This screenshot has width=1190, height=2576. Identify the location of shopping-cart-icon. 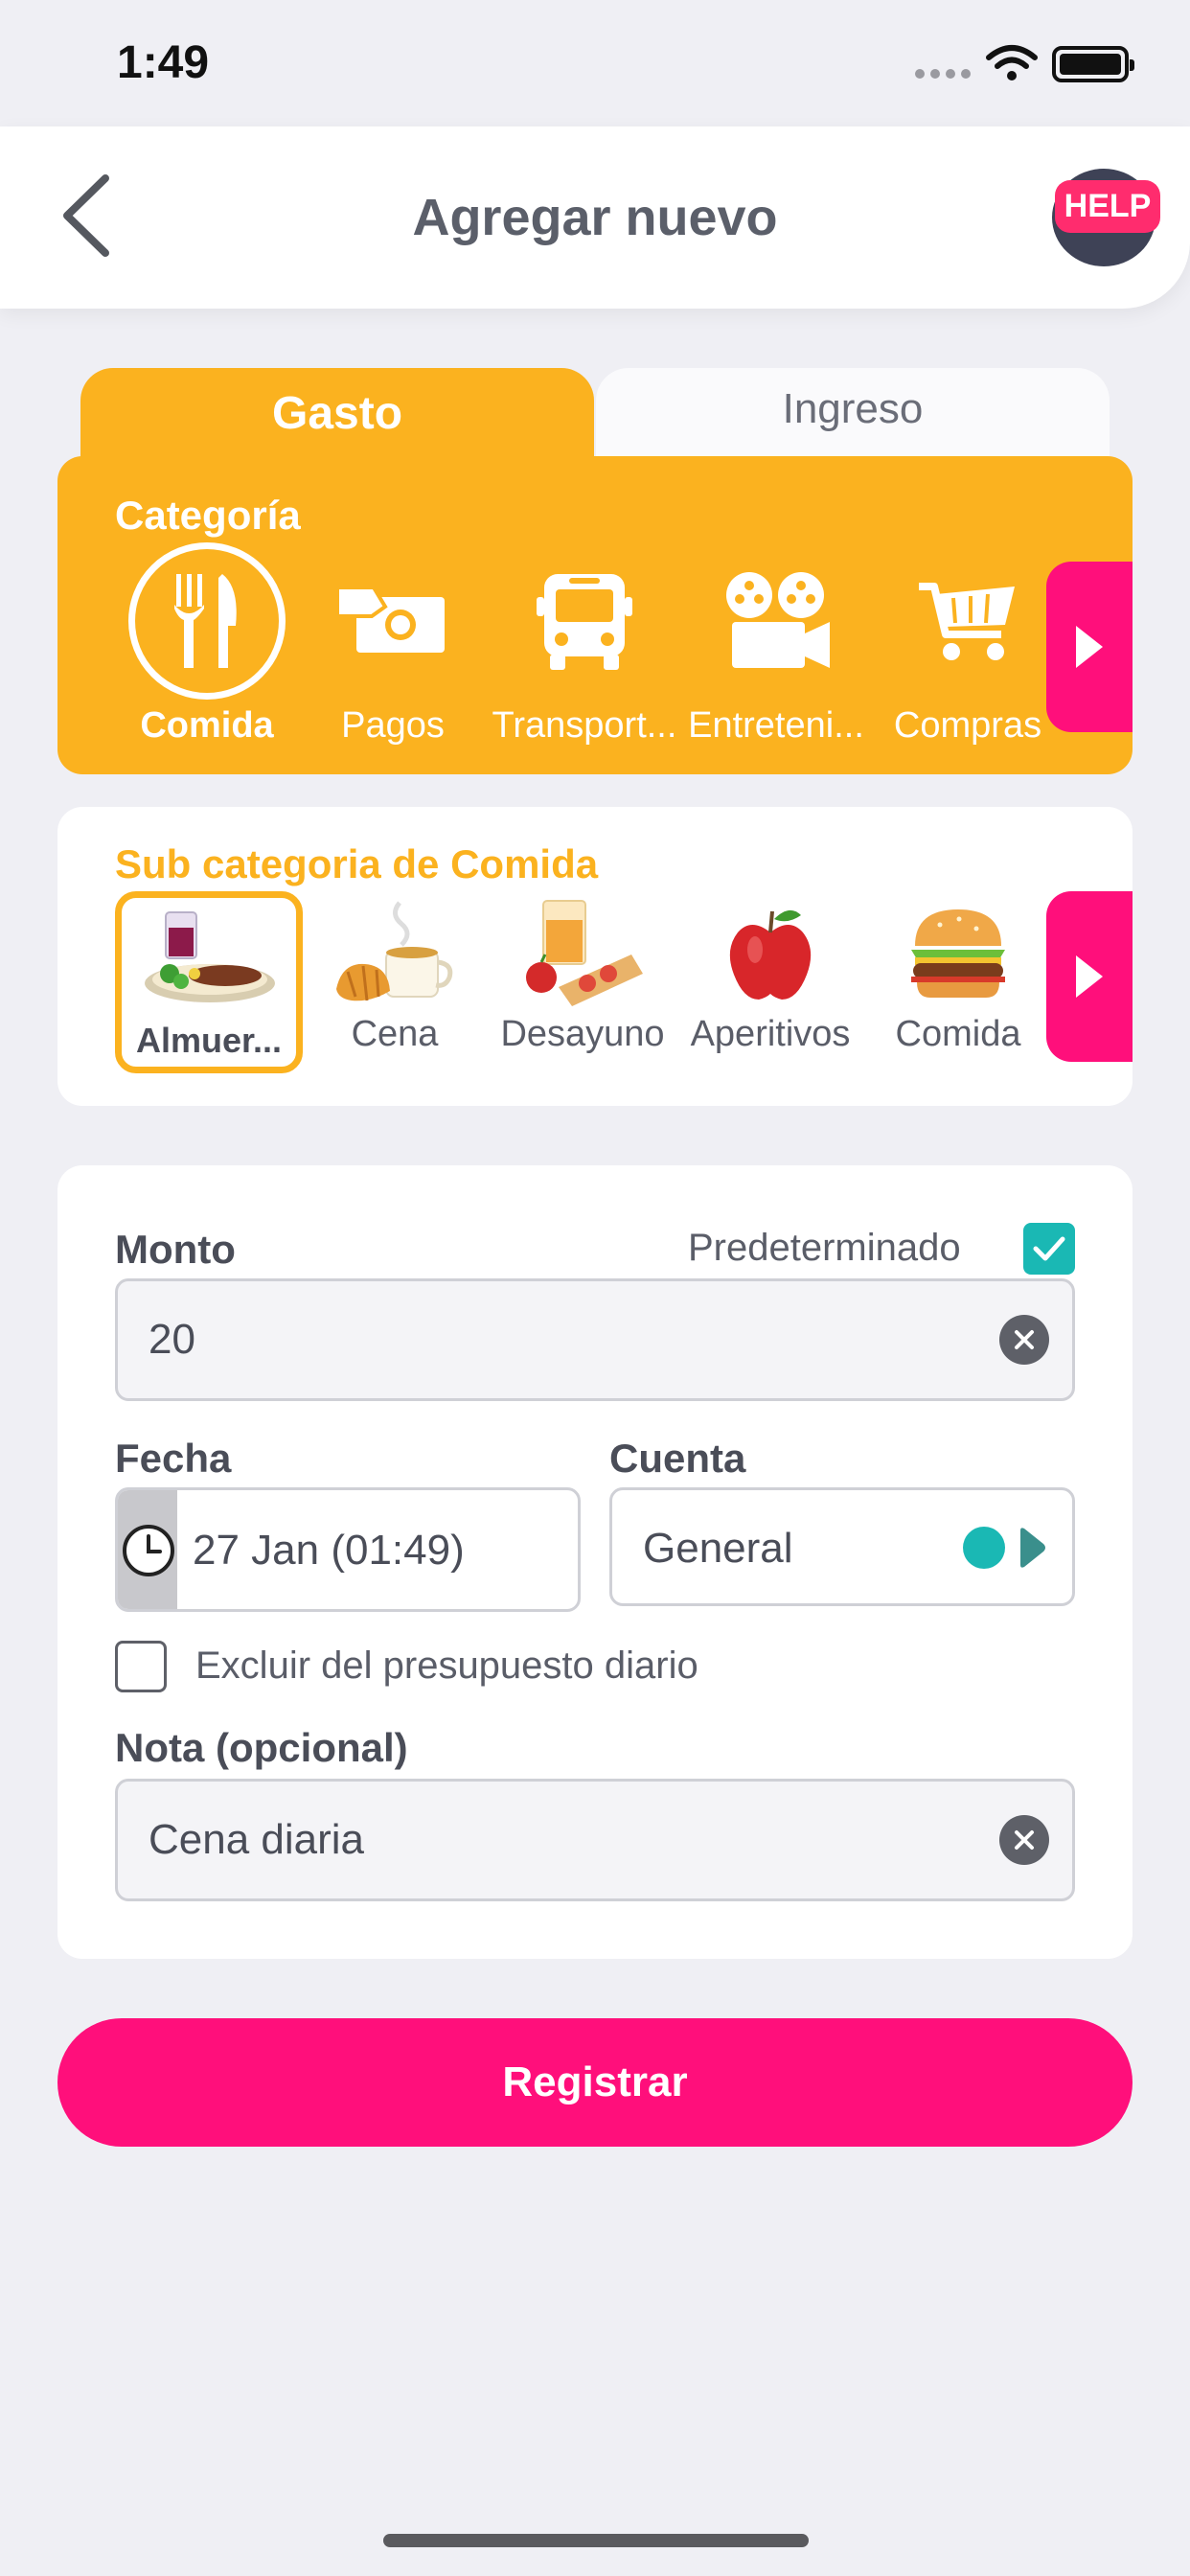
(967, 621).